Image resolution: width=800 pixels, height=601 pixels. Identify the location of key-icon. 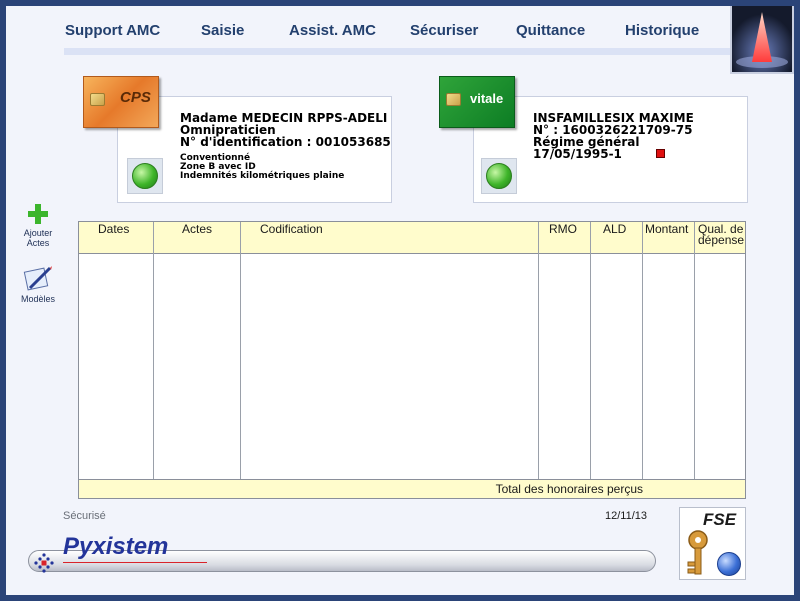
(697, 552).